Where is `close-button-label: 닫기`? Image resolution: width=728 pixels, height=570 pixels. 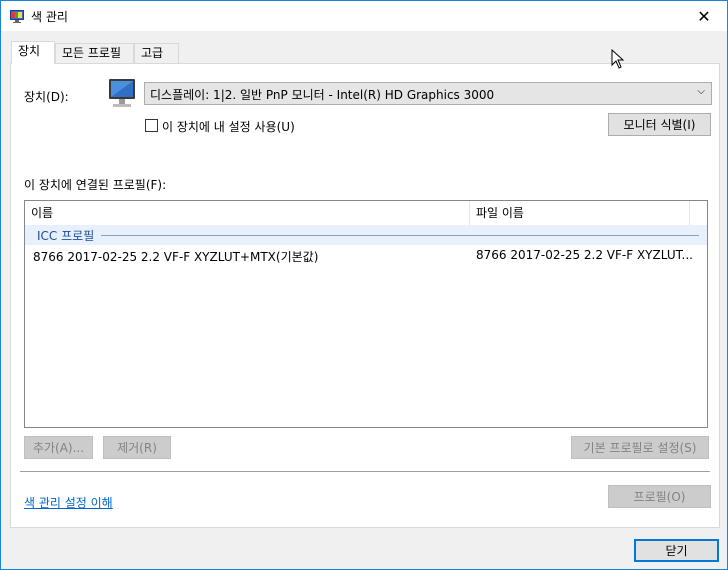 close-button-label: 닫기 is located at coordinates (676, 551).